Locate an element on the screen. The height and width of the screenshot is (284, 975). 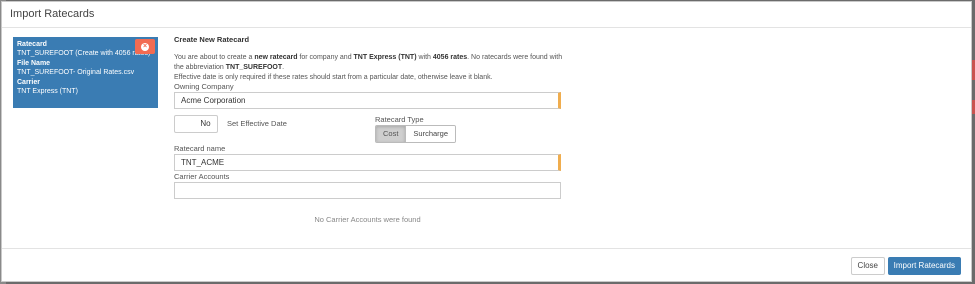
modal-header: Import Ratecards is located at coordinates (486, 15).